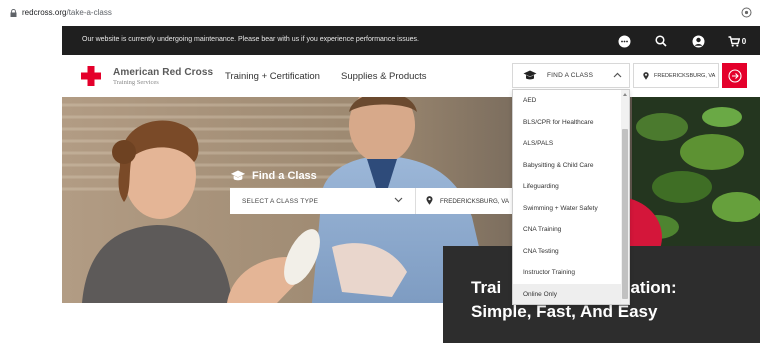 The image size is (760, 343). What do you see at coordinates (91, 76) in the screenshot?
I see `red-cross-logo-icon` at bounding box center [91, 76].